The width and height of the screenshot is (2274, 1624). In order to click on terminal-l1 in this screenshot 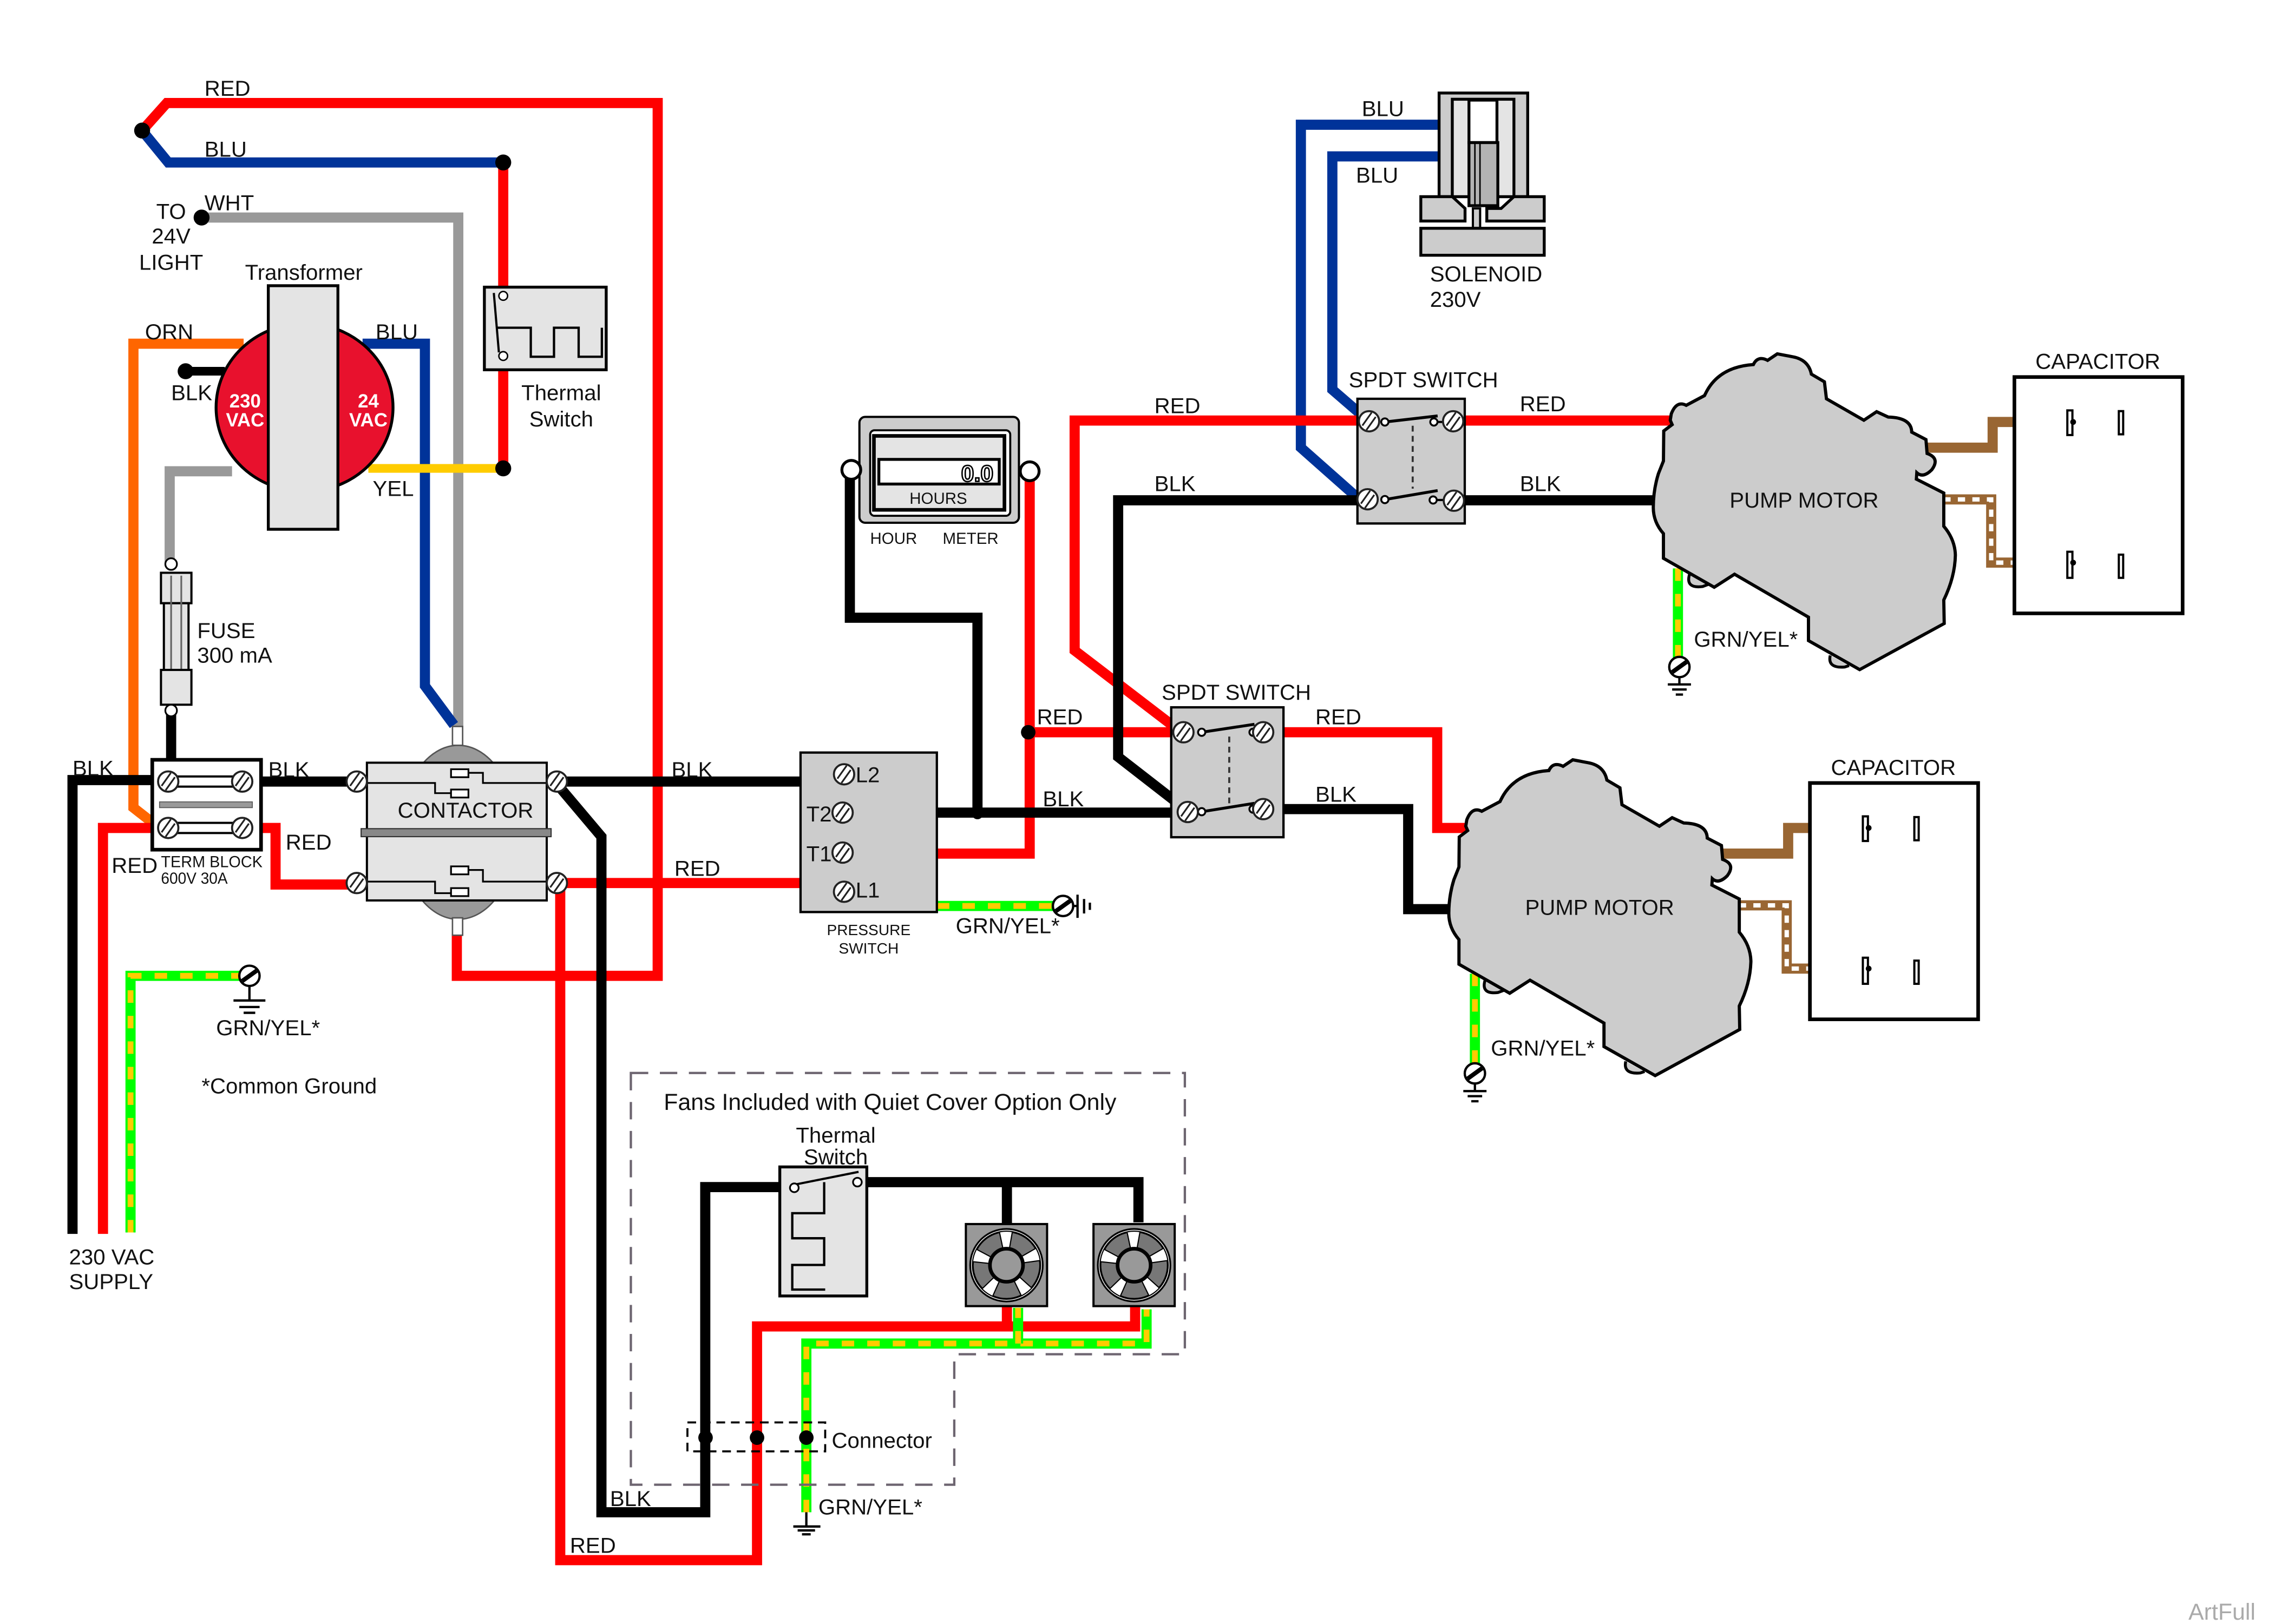, I will do `click(844, 891)`.